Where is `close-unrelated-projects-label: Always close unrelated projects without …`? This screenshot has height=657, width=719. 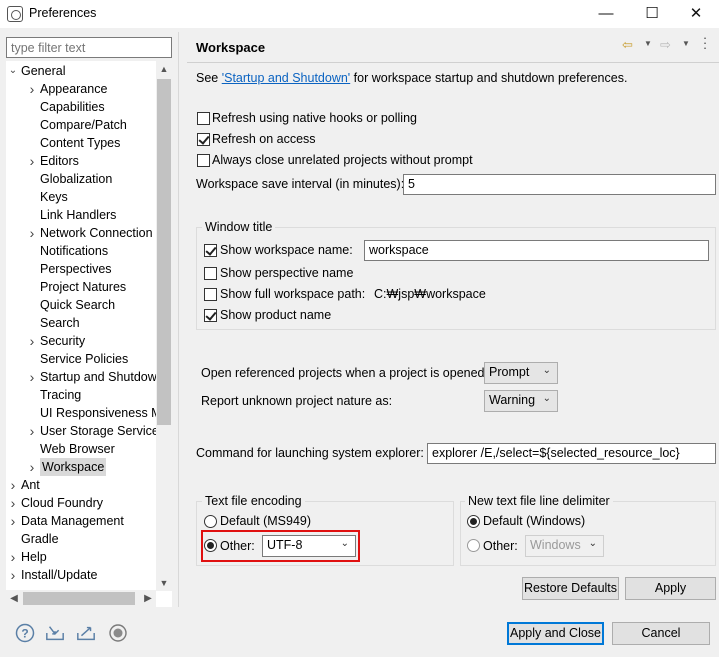 close-unrelated-projects-label: Always close unrelated projects without … is located at coordinates (342, 160).